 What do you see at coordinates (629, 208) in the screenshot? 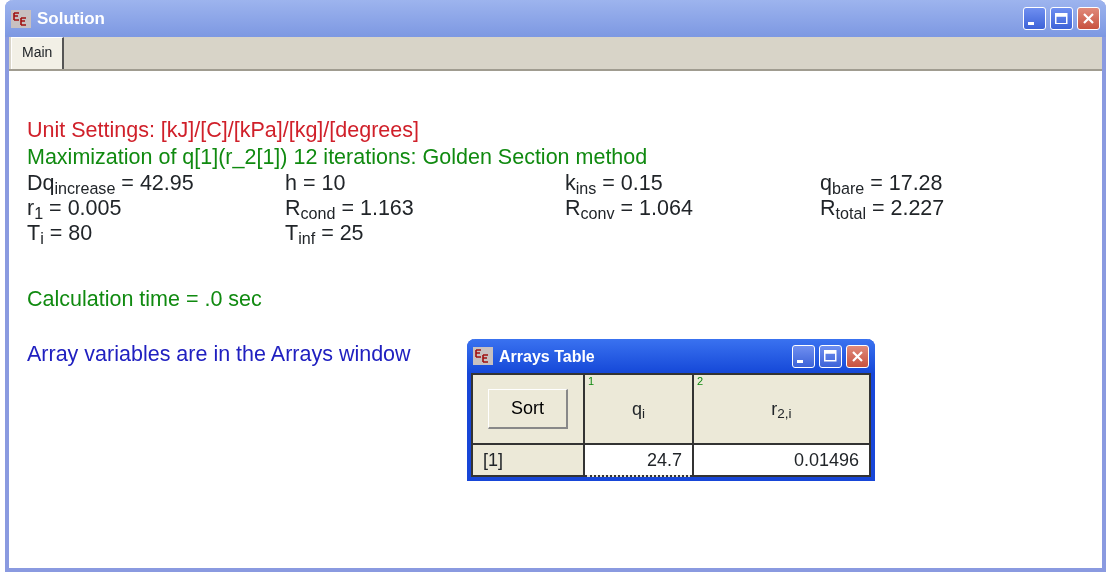
I see `variable-value: R$_{conv}$ = 1.064` at bounding box center [629, 208].